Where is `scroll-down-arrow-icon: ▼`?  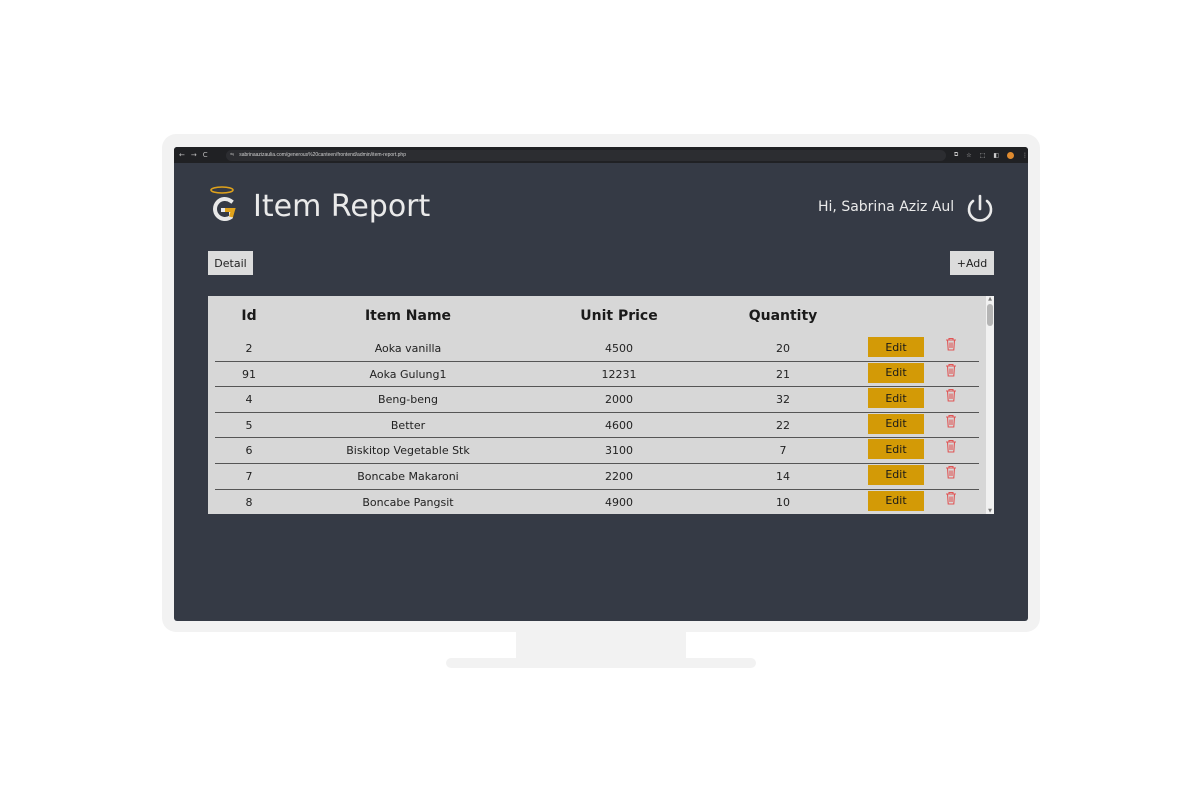
scroll-down-arrow-icon: ▼ is located at coordinates (990, 511).